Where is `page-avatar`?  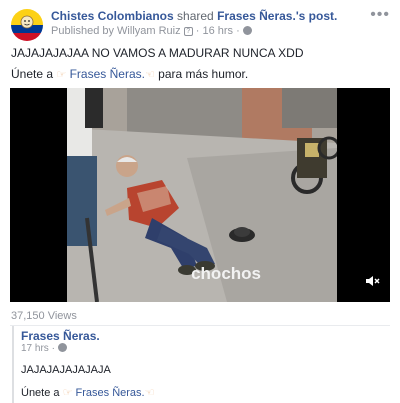
page-avatar is located at coordinates (27, 25).